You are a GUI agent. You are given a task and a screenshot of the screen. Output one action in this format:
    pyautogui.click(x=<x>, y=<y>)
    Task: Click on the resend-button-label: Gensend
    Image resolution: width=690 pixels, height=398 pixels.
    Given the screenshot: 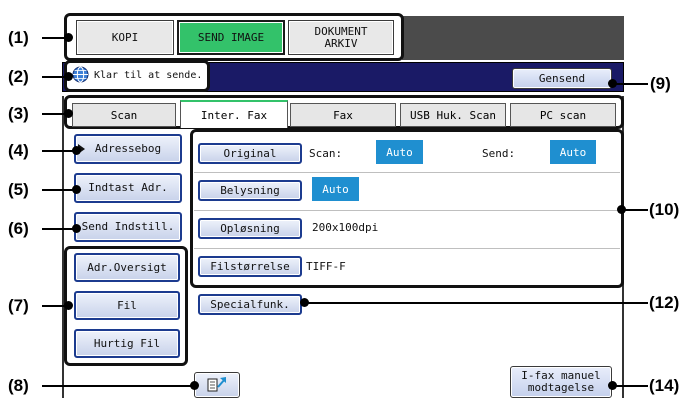 What is the action you would take?
    pyautogui.click(x=562, y=78)
    